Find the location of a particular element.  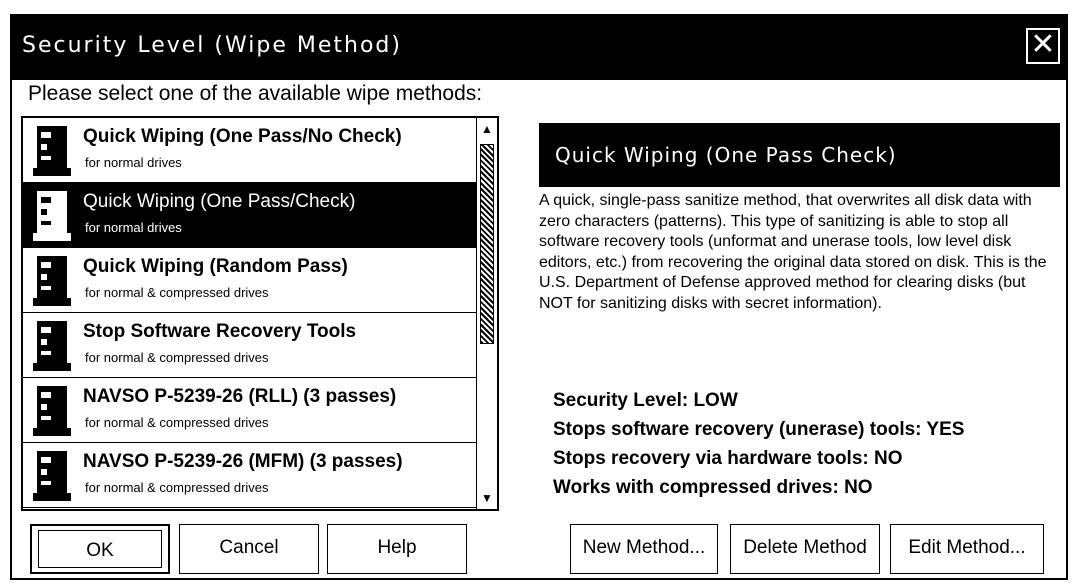

help-button: Help is located at coordinates (397, 549).